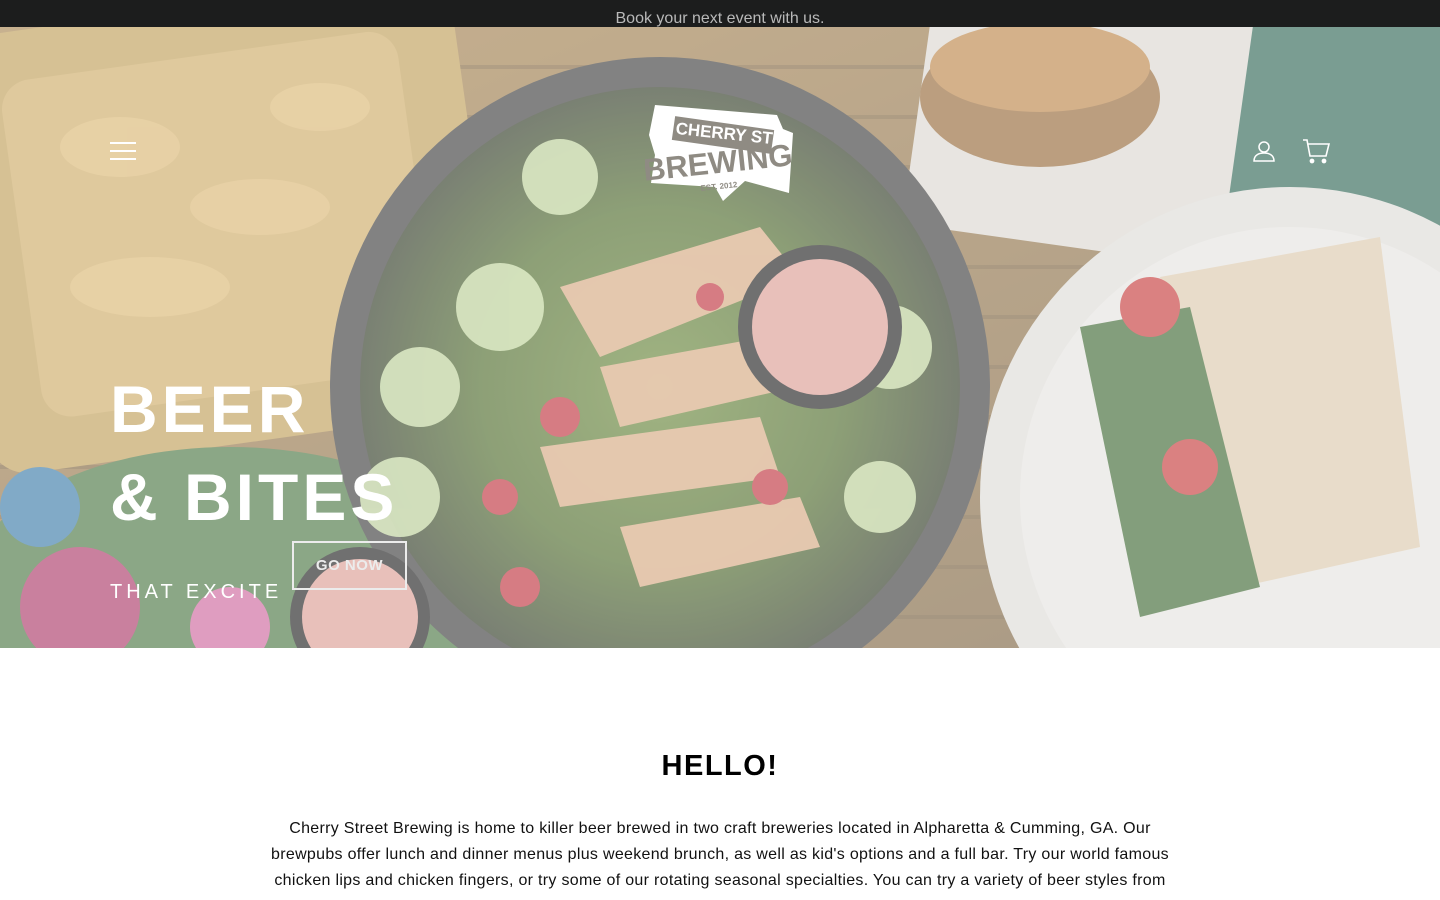  I want to click on user-account-icon, so click(1264, 151).